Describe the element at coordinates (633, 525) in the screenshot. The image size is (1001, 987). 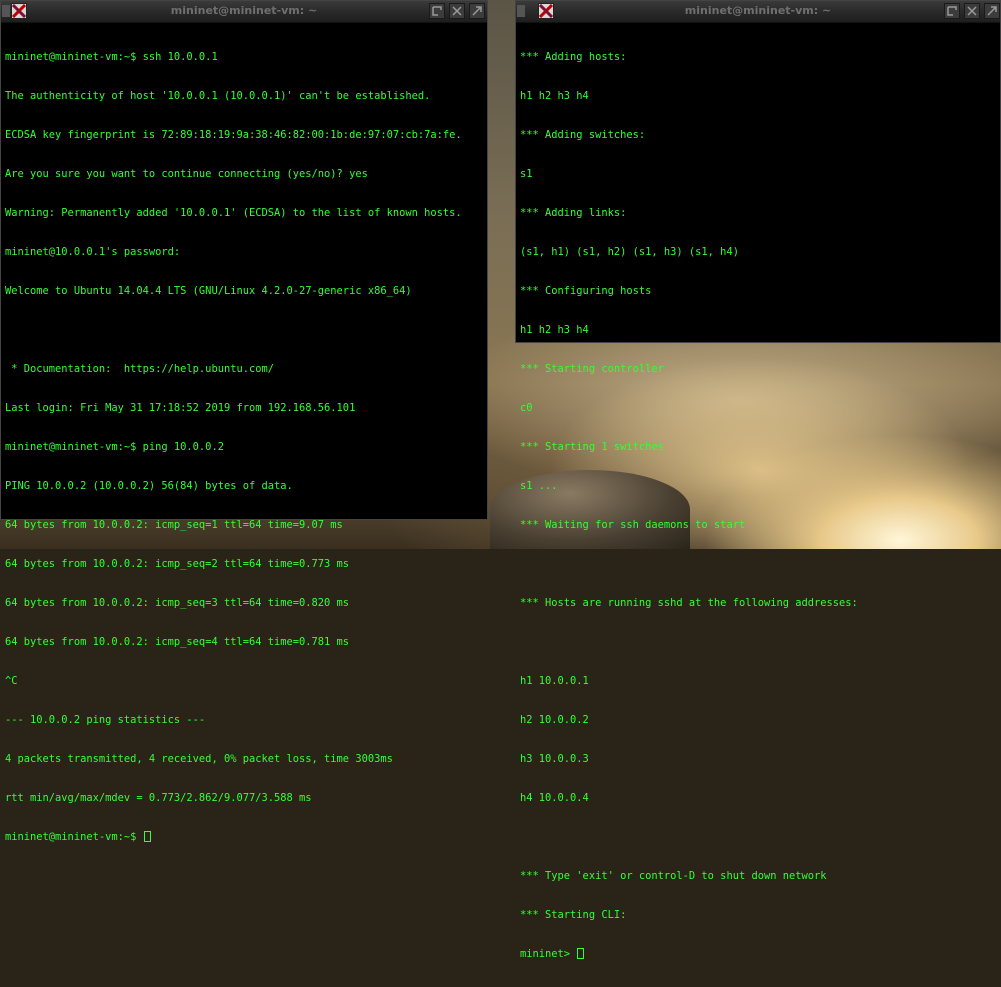
I see `terminal-line: *** Waiting for ssh daemons to start` at that location.